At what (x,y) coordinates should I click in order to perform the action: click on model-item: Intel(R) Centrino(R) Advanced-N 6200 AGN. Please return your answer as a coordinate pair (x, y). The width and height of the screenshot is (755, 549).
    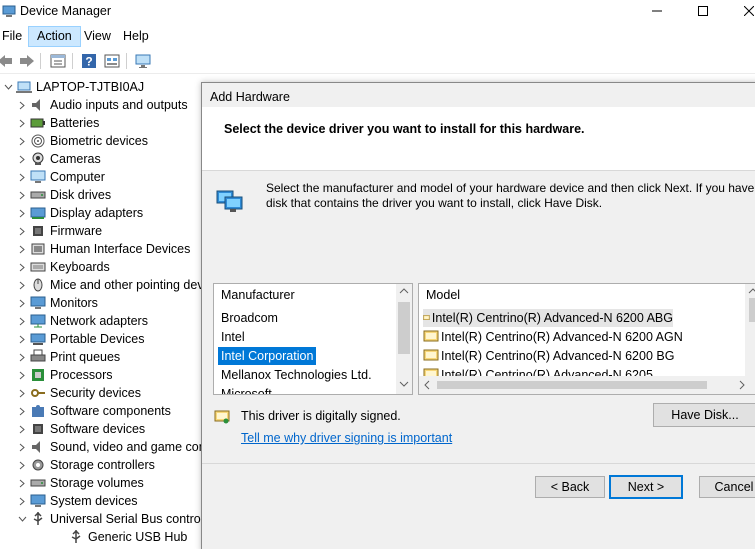
    Looking at the image, I should click on (553, 337).